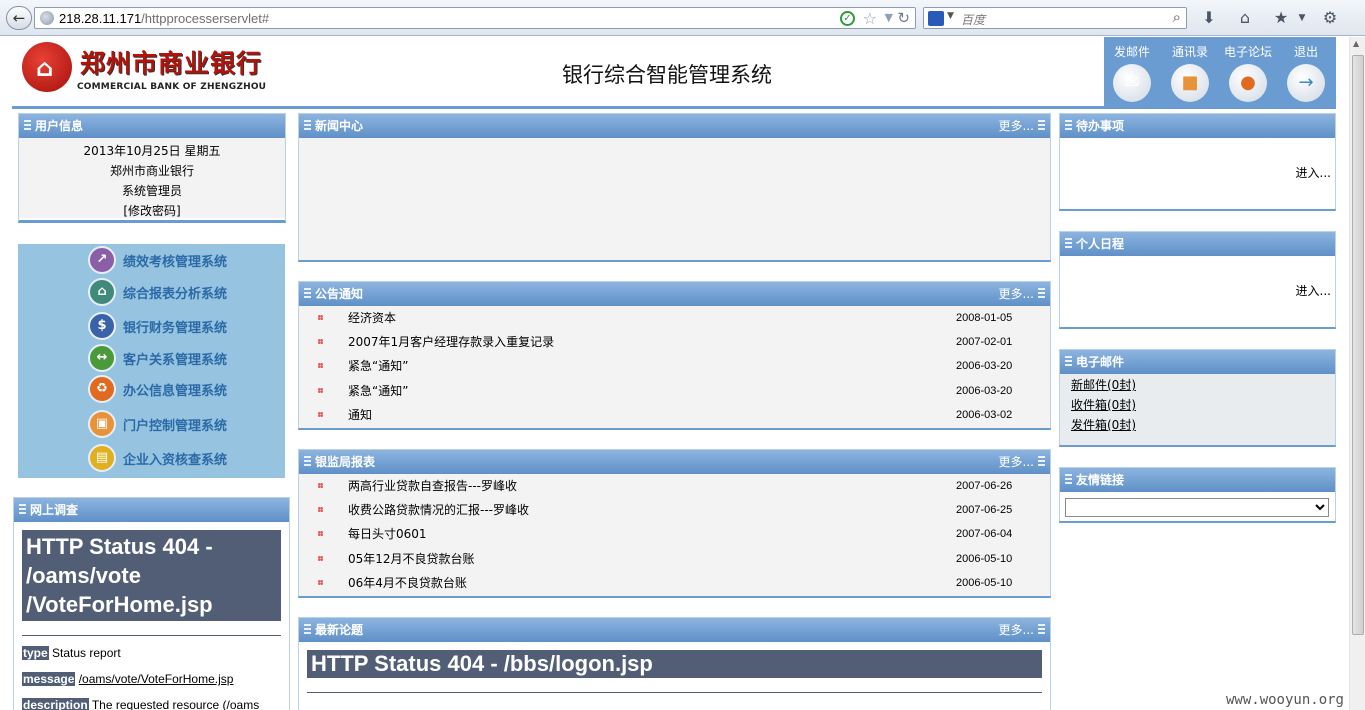 The image size is (1365, 710). What do you see at coordinates (1306, 83) in the screenshot?
I see `exit-icon: →` at bounding box center [1306, 83].